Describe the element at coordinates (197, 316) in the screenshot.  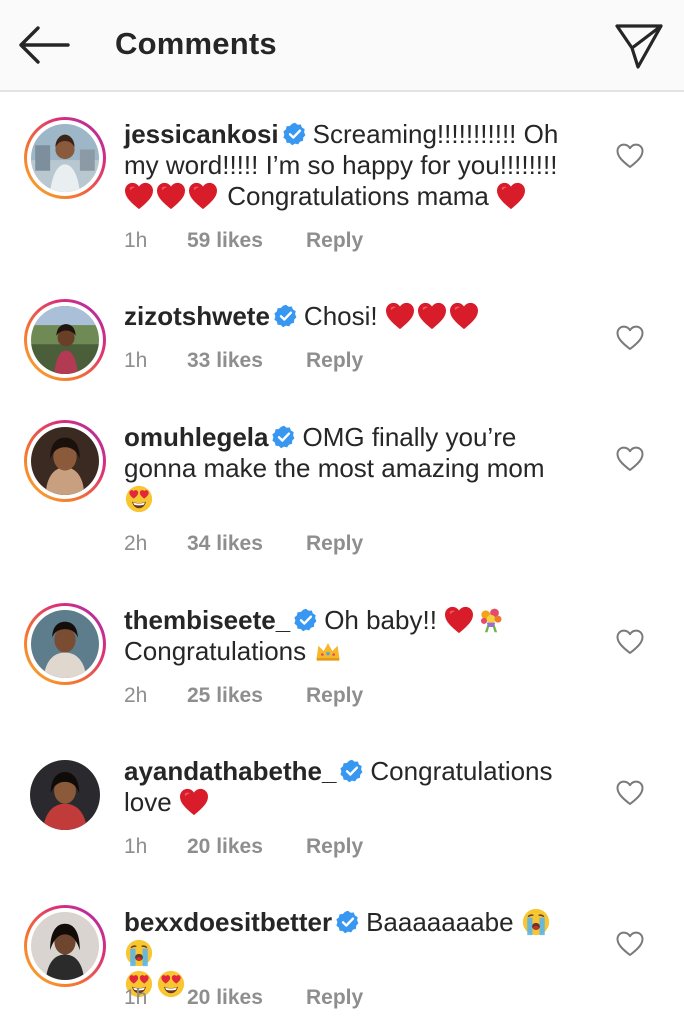
I see `username: zizotshwete` at that location.